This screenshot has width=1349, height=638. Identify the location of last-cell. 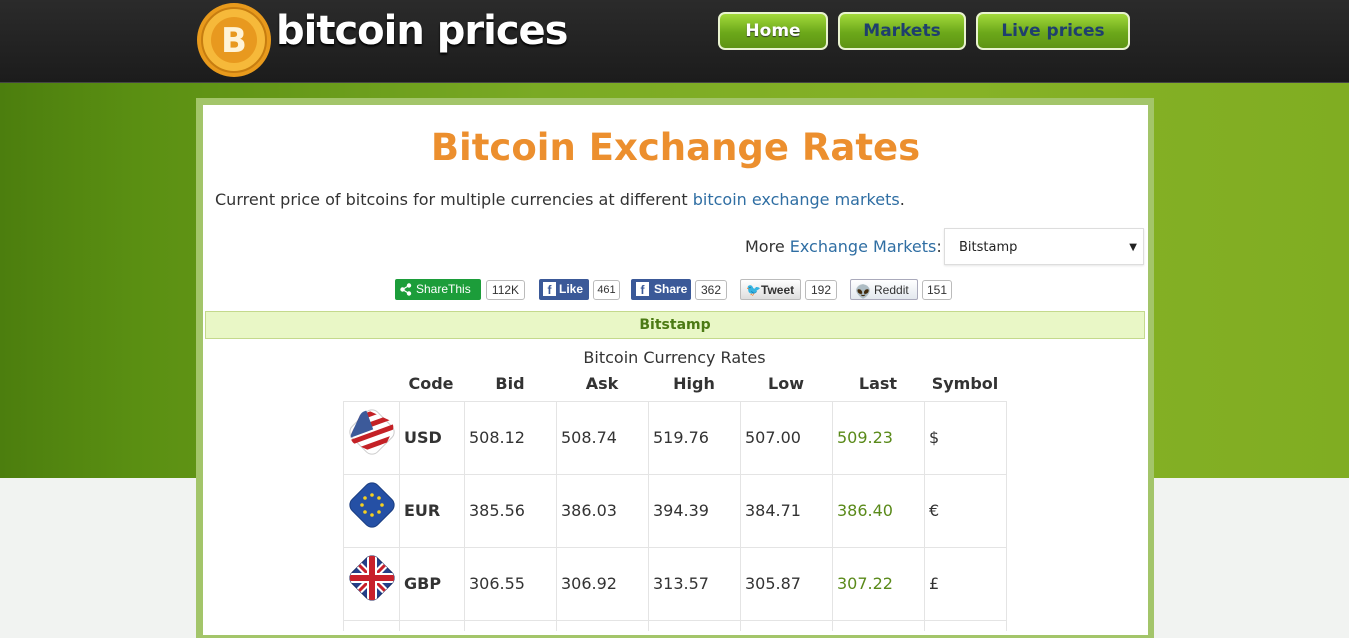
(878, 626).